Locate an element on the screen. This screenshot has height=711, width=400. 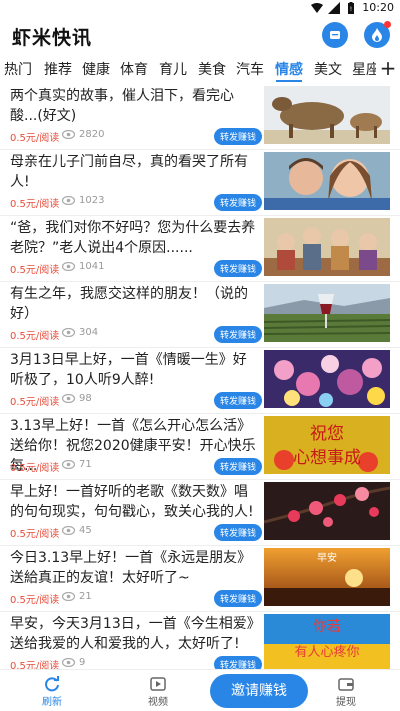
tab-hot: 热门 is located at coordinates (18, 69).